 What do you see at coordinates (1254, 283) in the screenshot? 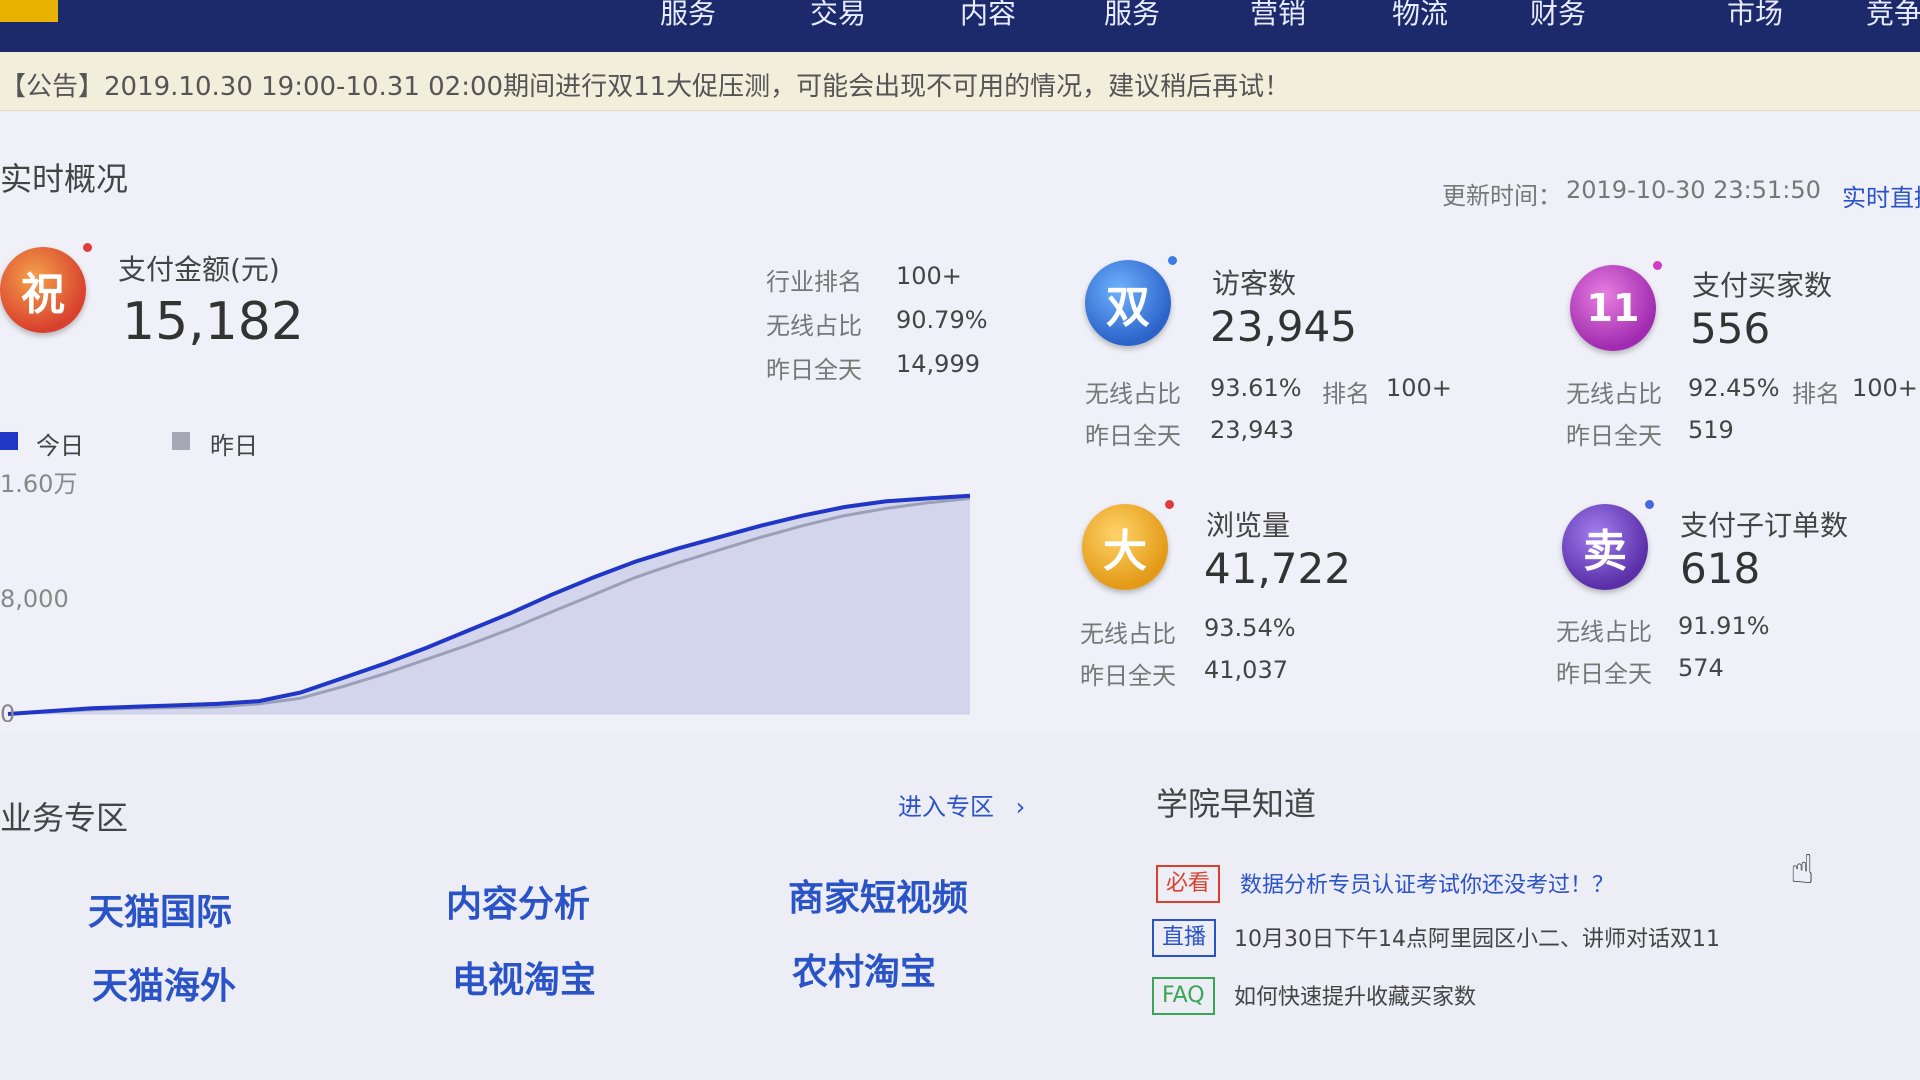
I see `visitors-label: 访客数` at bounding box center [1254, 283].